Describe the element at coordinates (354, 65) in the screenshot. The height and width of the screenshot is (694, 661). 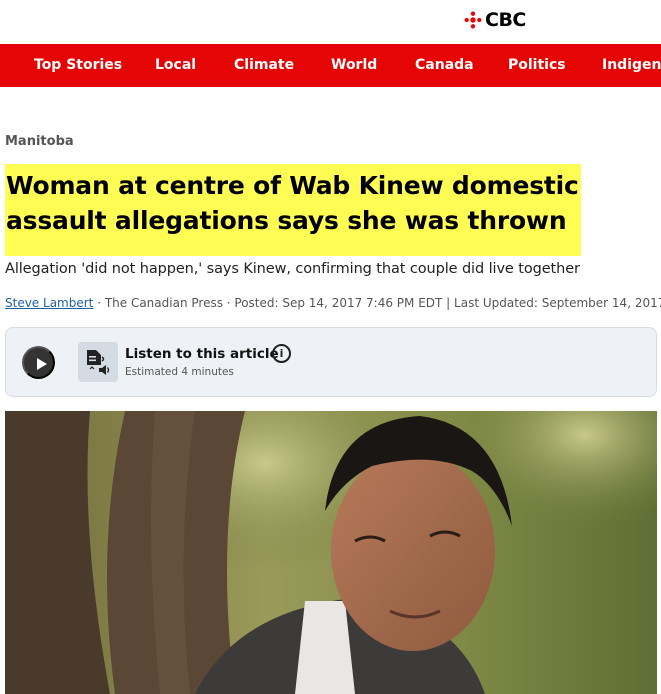
I see `nav-item-world: World` at that location.